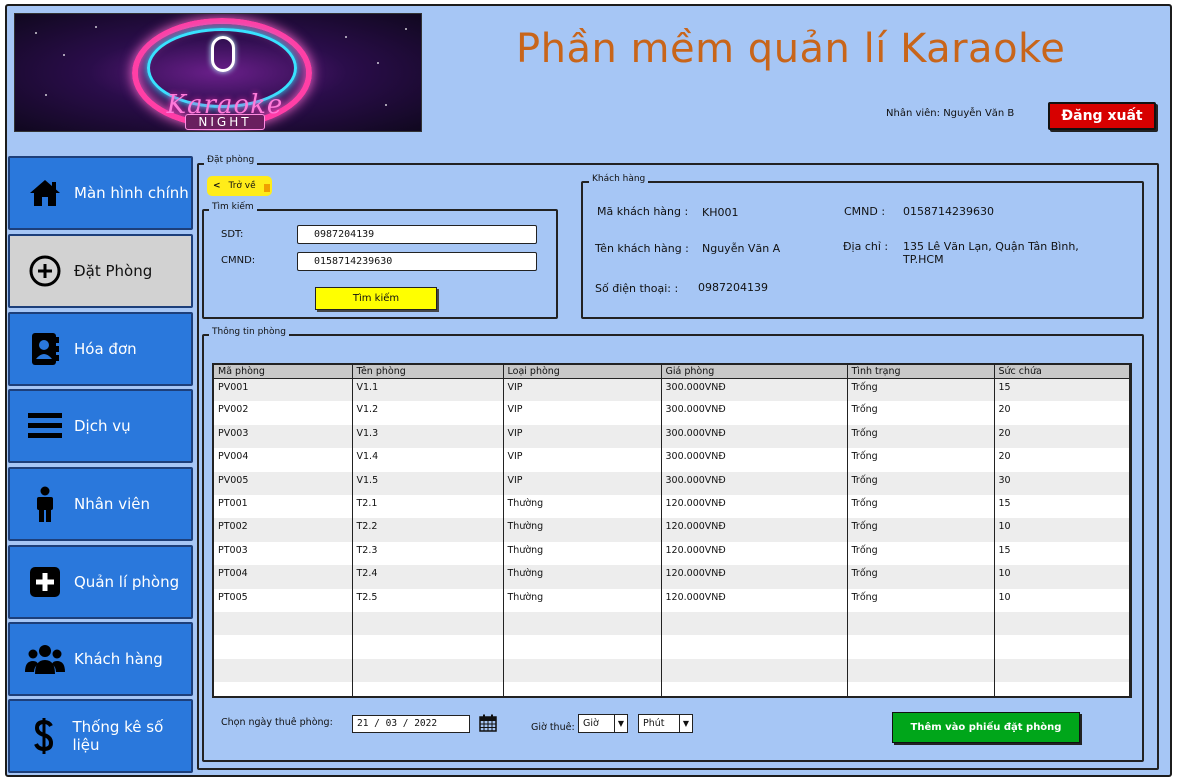 The image size is (1177, 781). What do you see at coordinates (283, 372) in the screenshot?
I see `column-header: Mã phòng` at bounding box center [283, 372].